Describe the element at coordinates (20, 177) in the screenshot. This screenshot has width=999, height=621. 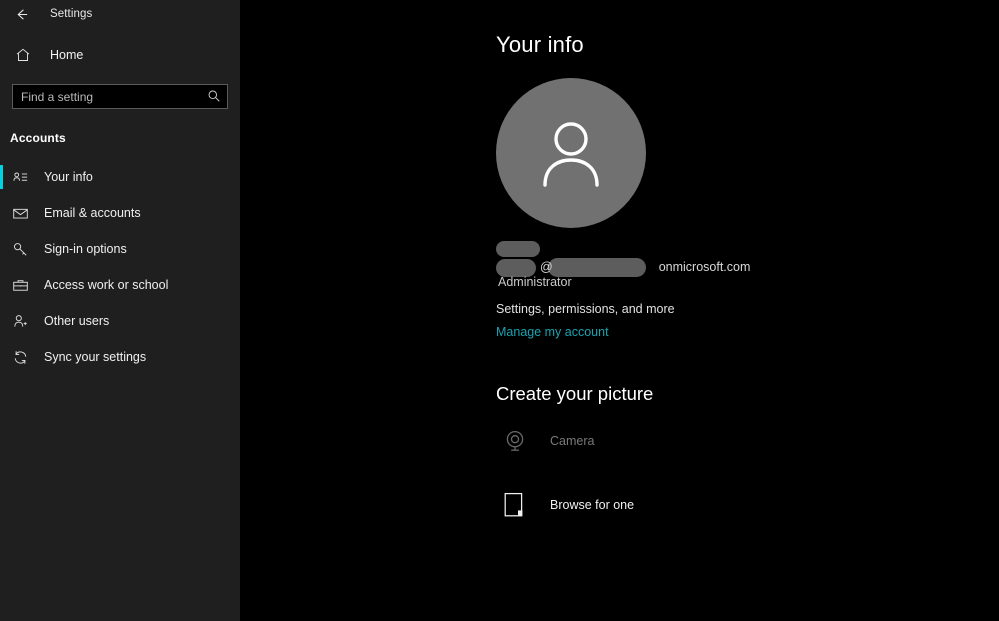
I see `contact-card-icon` at that location.